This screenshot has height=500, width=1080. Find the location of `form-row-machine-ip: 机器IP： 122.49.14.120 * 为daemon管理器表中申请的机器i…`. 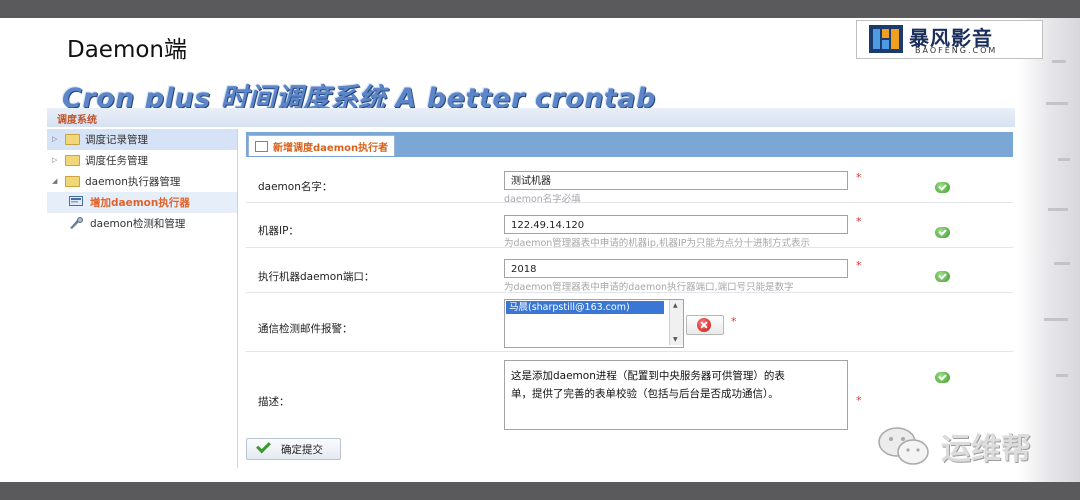

form-row-machine-ip: 机器IP： 122.49.14.120 * 为daemon管理器表中申请的机器i… is located at coordinates (629, 226).